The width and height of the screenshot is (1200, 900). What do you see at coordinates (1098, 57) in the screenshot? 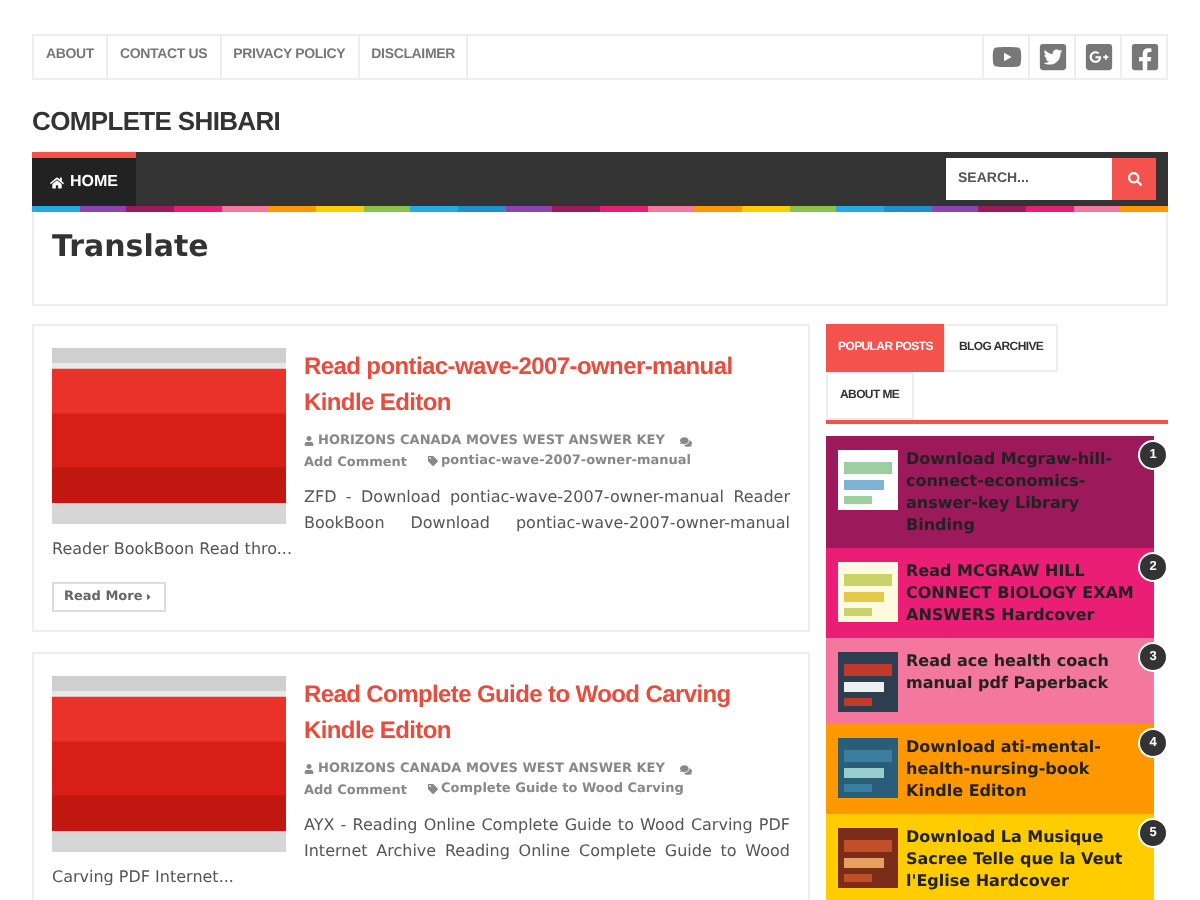
I see `google-plus-icon` at bounding box center [1098, 57].